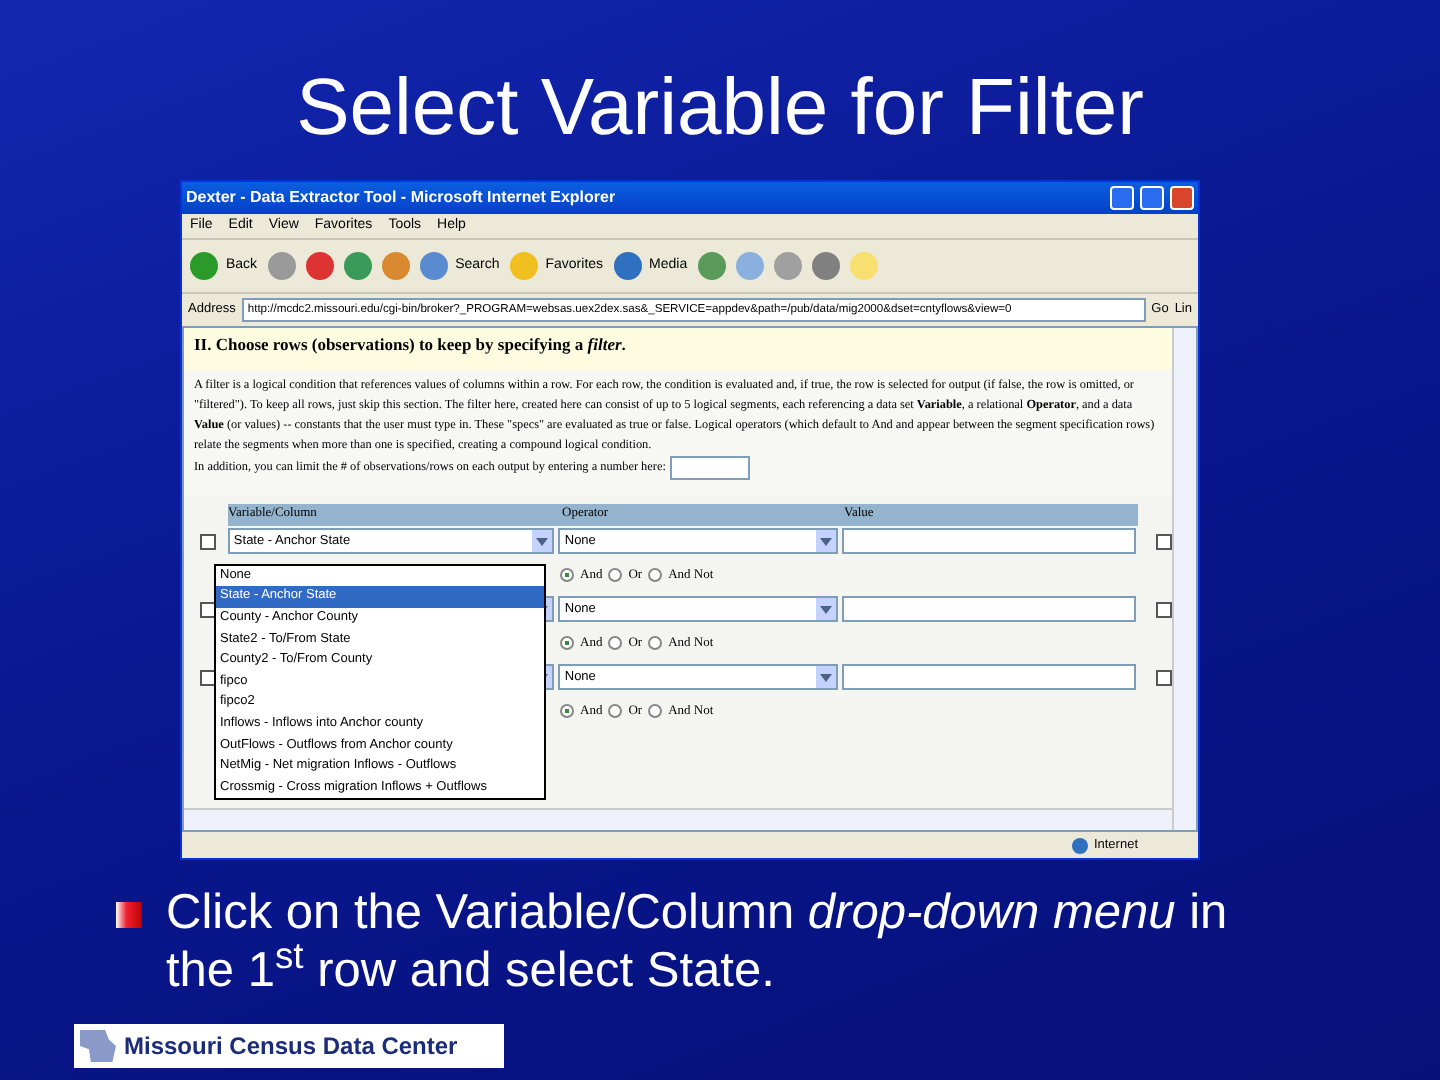  I want to click on logo-text: Missouri Census Data Center, so click(291, 1047).